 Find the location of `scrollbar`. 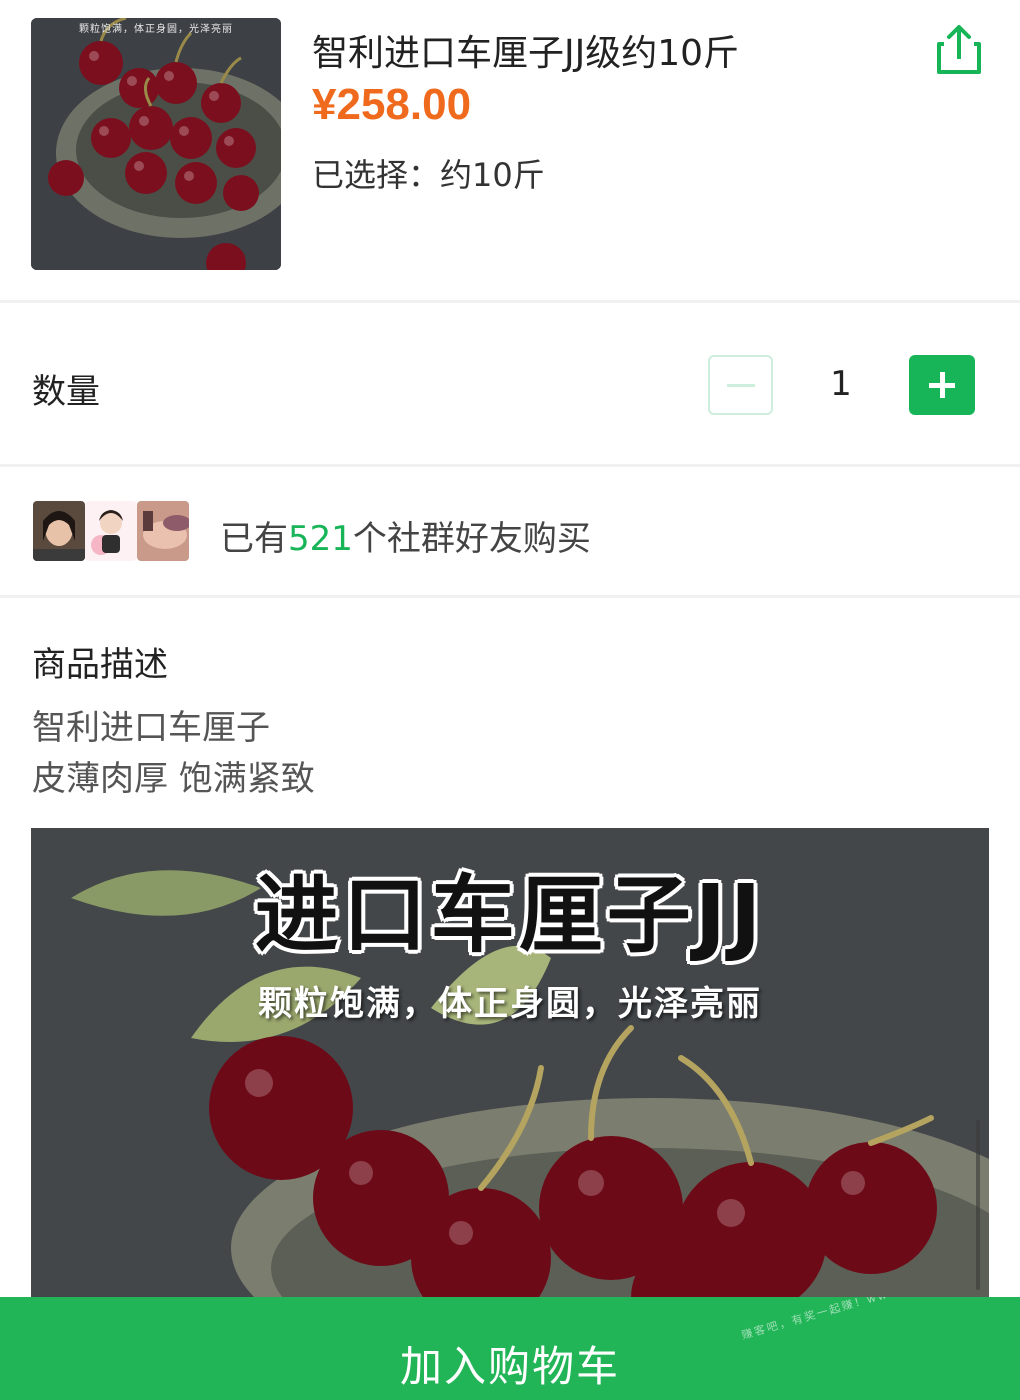

scrollbar is located at coordinates (978, 1205).